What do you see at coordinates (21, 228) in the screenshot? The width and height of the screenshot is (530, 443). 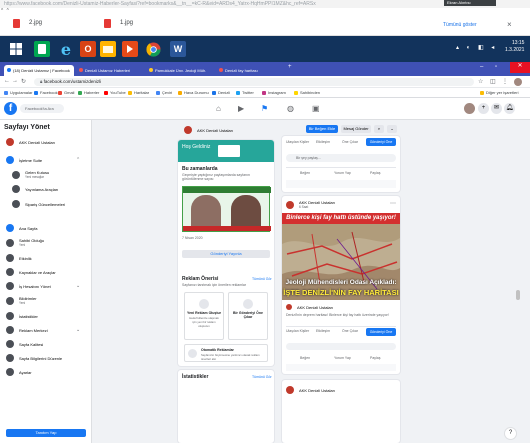 I see `sidebar-item-home: Ana Sayfa` at bounding box center [21, 228].